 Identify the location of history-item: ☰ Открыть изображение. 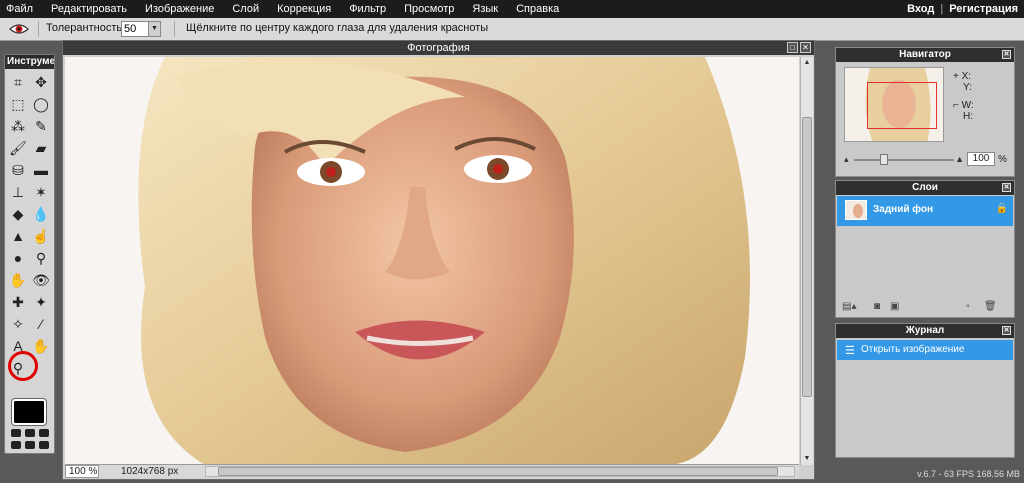
(925, 350).